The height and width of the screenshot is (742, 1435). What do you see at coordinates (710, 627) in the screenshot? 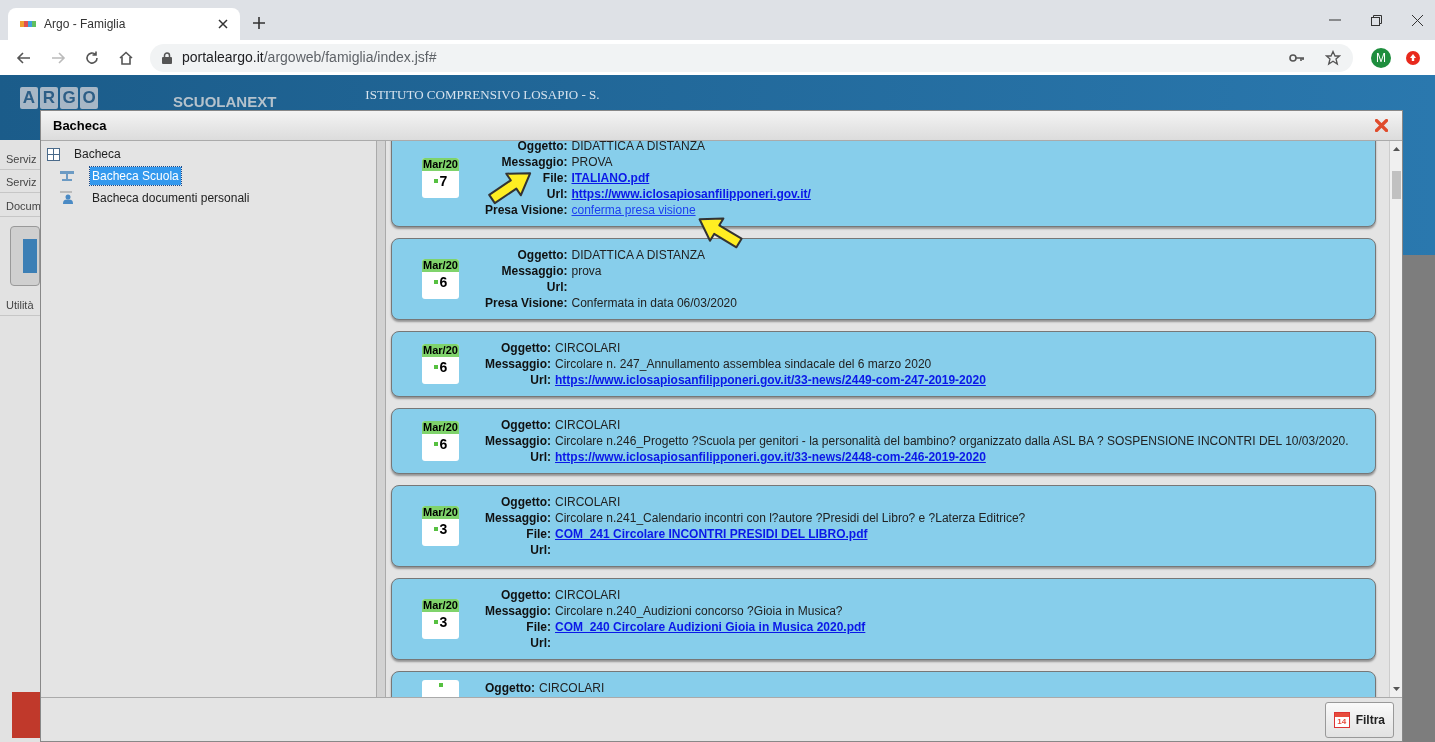
I see `link: COM_240 Circolare Audizioni Gioia in Musica 2020.pdf` at bounding box center [710, 627].